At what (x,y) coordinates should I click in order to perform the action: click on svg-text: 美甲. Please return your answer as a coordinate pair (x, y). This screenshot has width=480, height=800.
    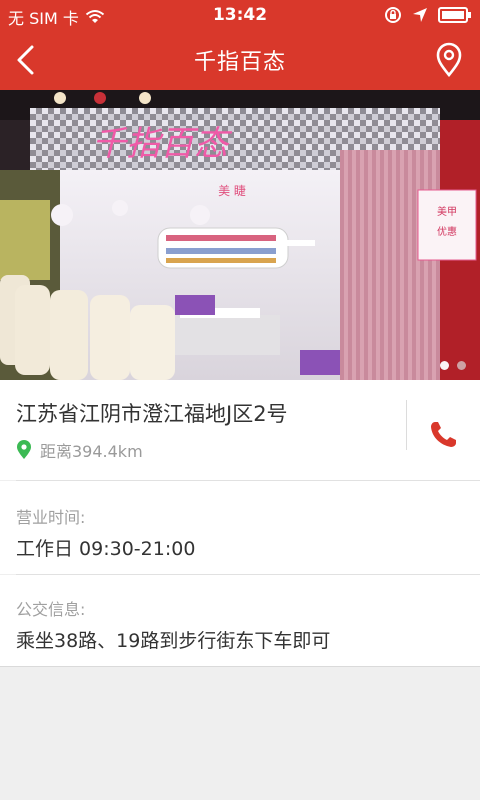
    Looking at the image, I should click on (447, 211).